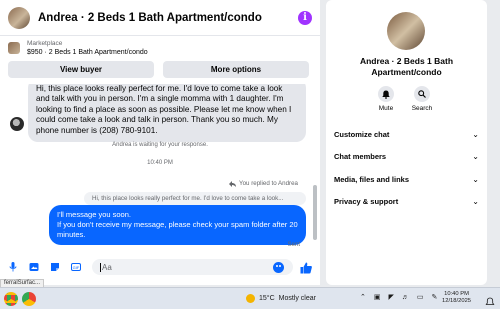 The image size is (500, 309). What do you see at coordinates (293, 245) in the screenshot?
I see `sent-status: Sent` at bounding box center [293, 245].